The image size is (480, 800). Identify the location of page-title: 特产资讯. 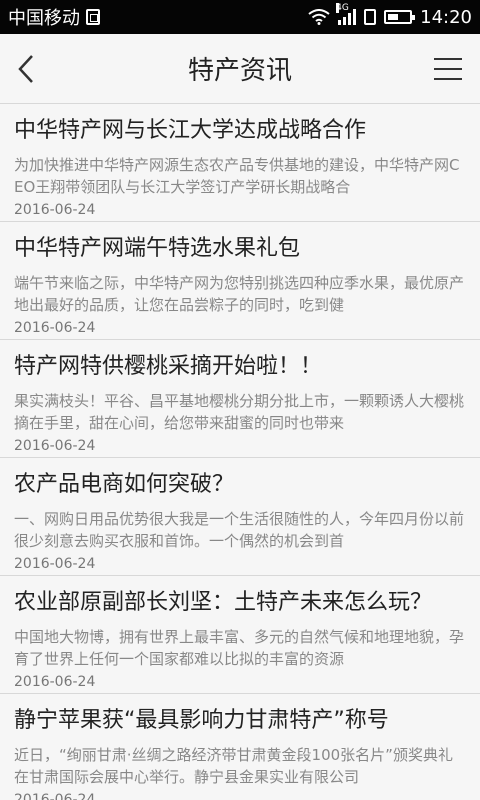
(239, 71).